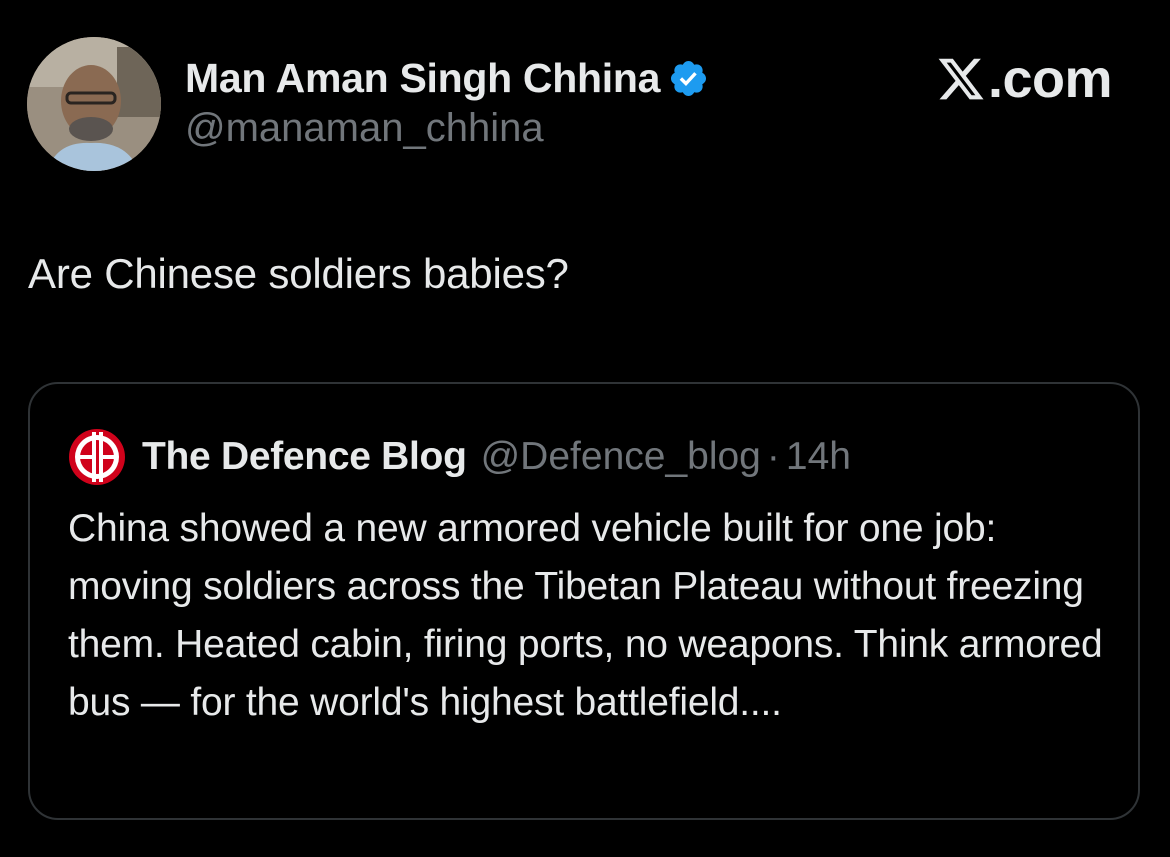  What do you see at coordinates (621, 457) in the screenshot?
I see `quoted-author-handle: @Defence_blog` at bounding box center [621, 457].